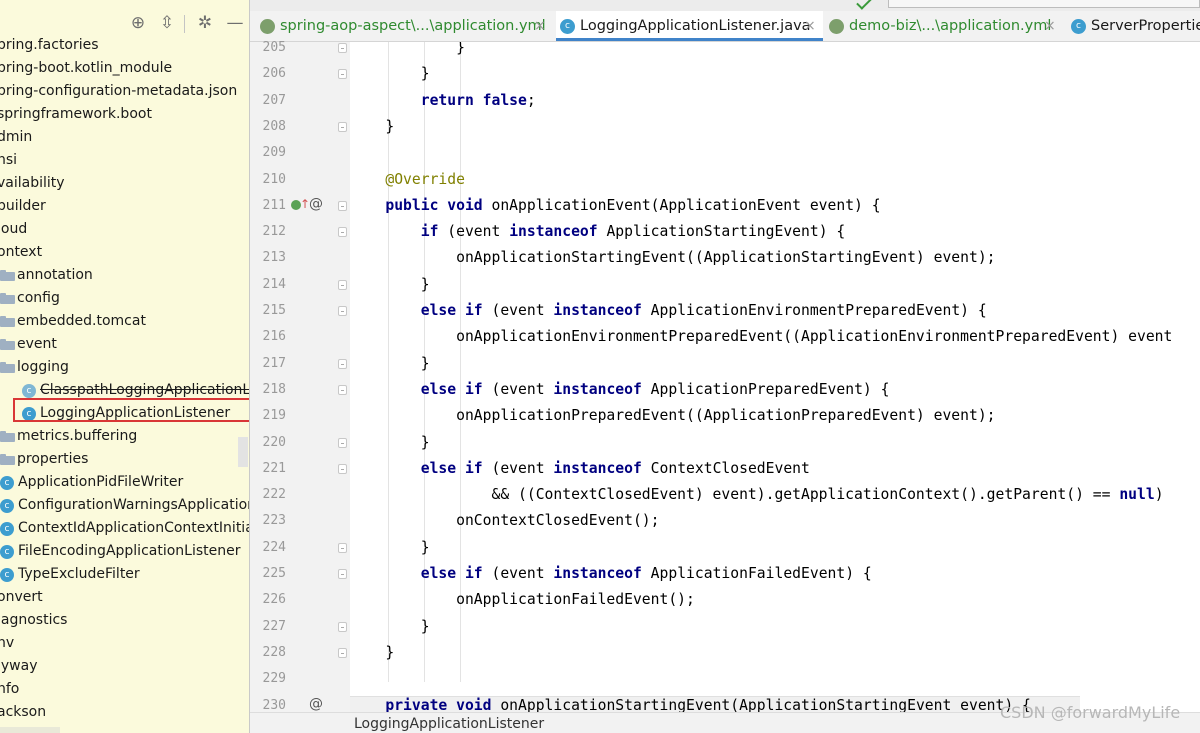  I want to click on watermark: CSDN @forwardMyLife, so click(1090, 712).